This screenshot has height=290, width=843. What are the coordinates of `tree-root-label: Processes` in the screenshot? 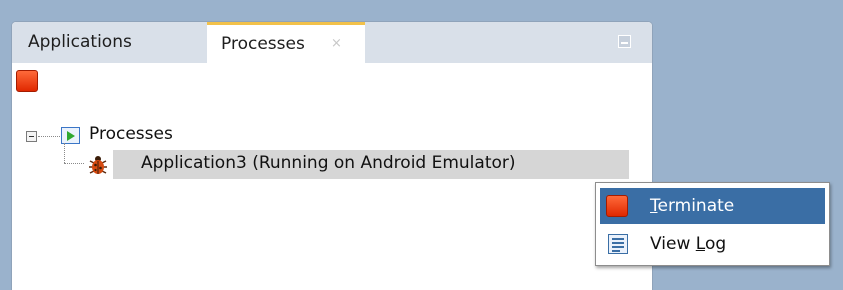 It's located at (131, 134).